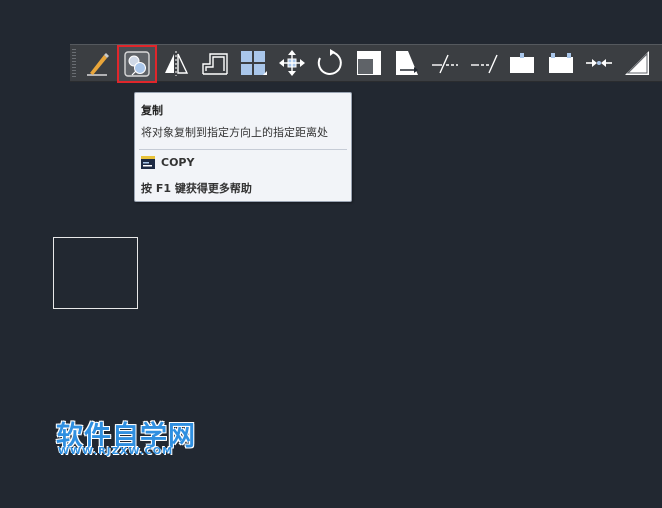  I want to click on array-button, so click(253, 63).